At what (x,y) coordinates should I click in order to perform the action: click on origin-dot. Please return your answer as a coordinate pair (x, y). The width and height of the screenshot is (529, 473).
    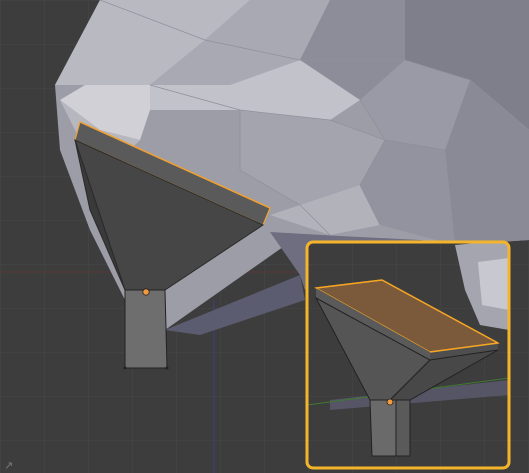
    Looking at the image, I should click on (146, 292).